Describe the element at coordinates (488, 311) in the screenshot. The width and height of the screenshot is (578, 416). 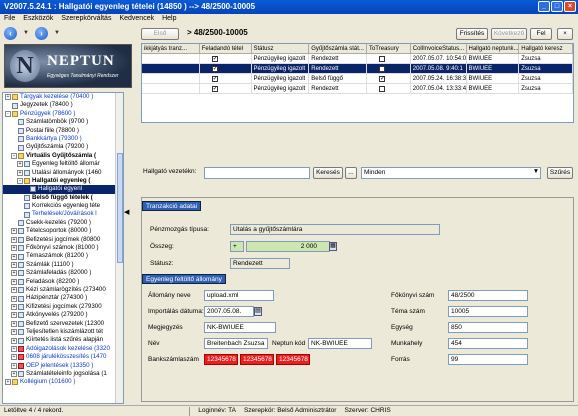
I see `tema-field: 10005` at that location.